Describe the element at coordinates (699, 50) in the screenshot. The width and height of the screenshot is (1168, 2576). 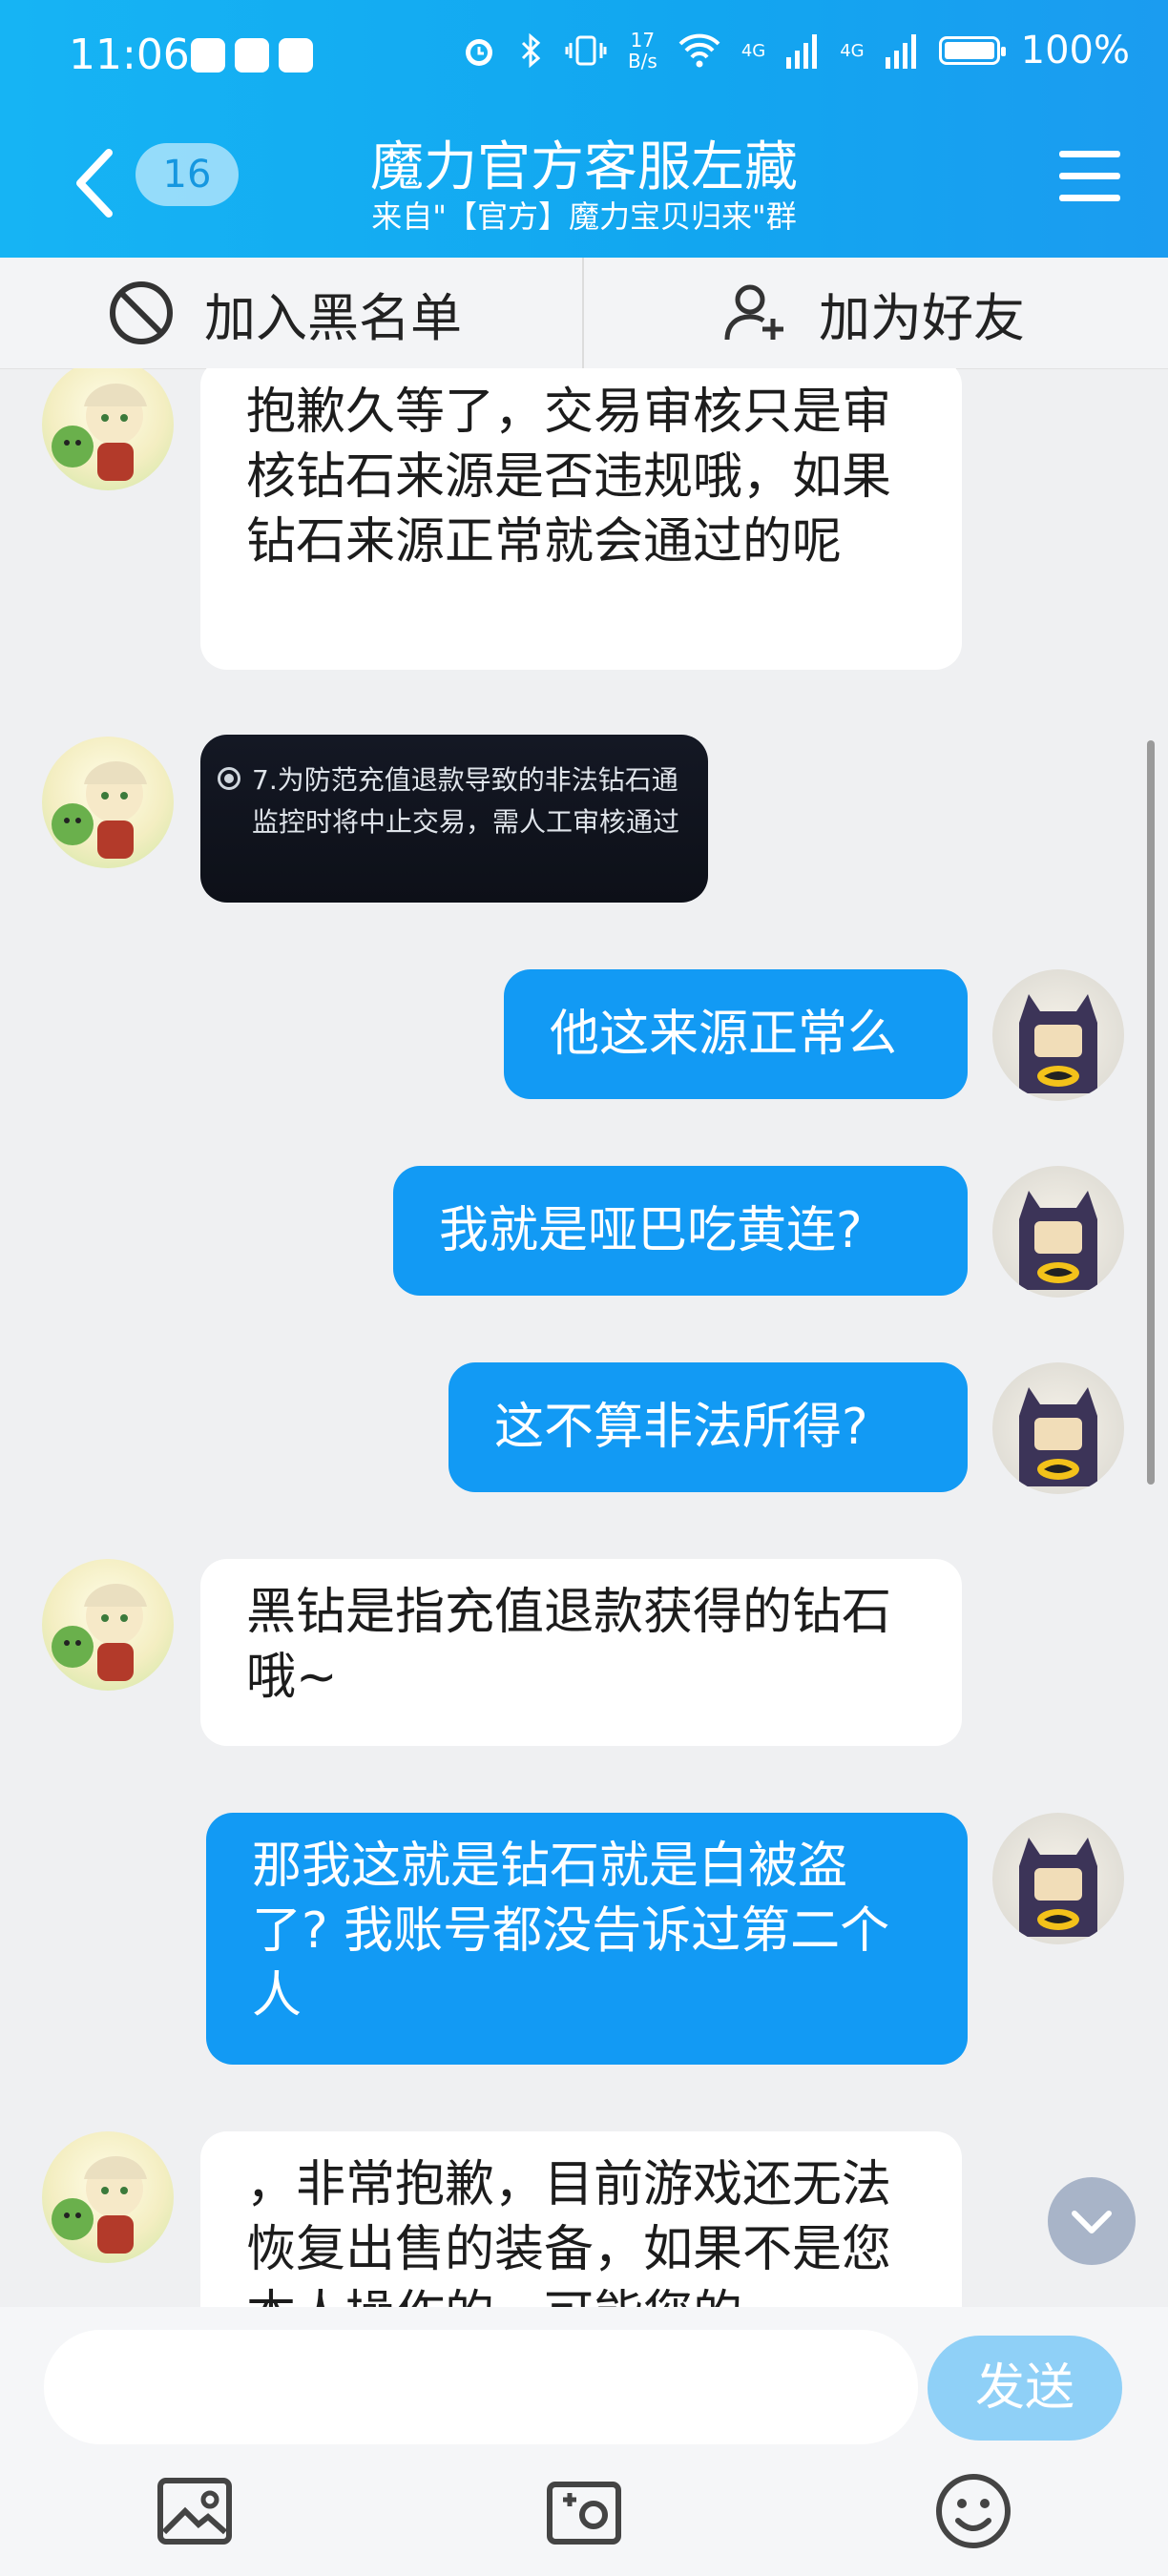
I see `wifi-icon` at that location.